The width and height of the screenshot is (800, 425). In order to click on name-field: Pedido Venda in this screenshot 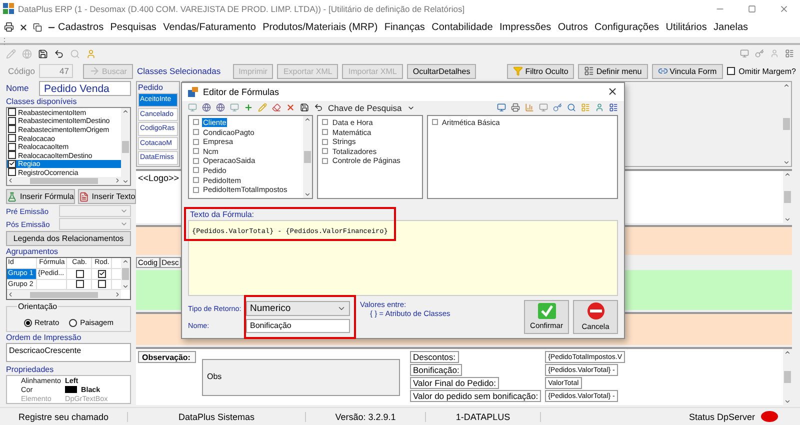, I will do `click(85, 88)`.